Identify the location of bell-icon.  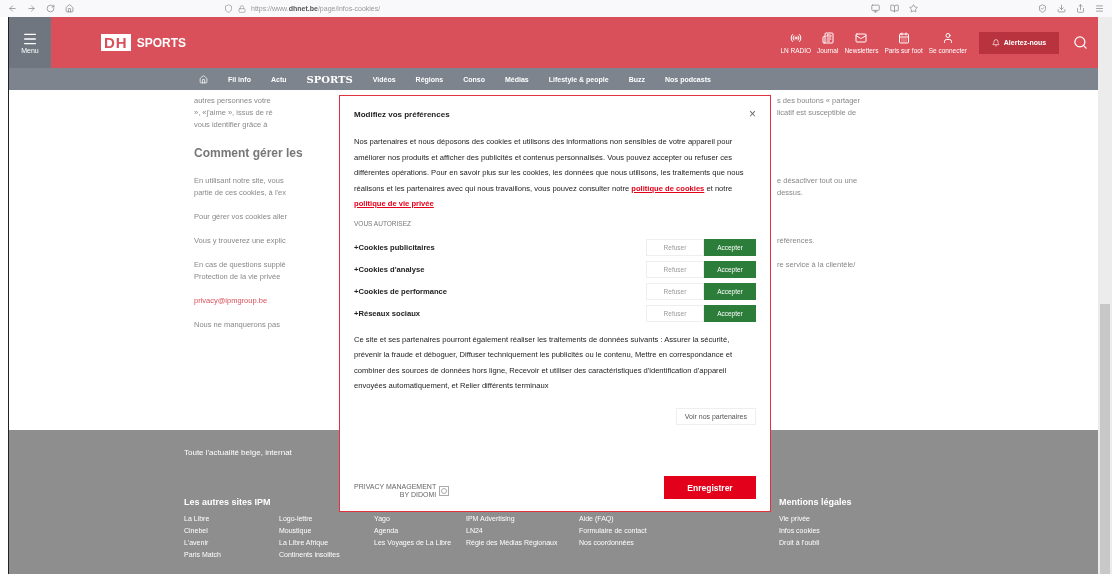
(995, 42).